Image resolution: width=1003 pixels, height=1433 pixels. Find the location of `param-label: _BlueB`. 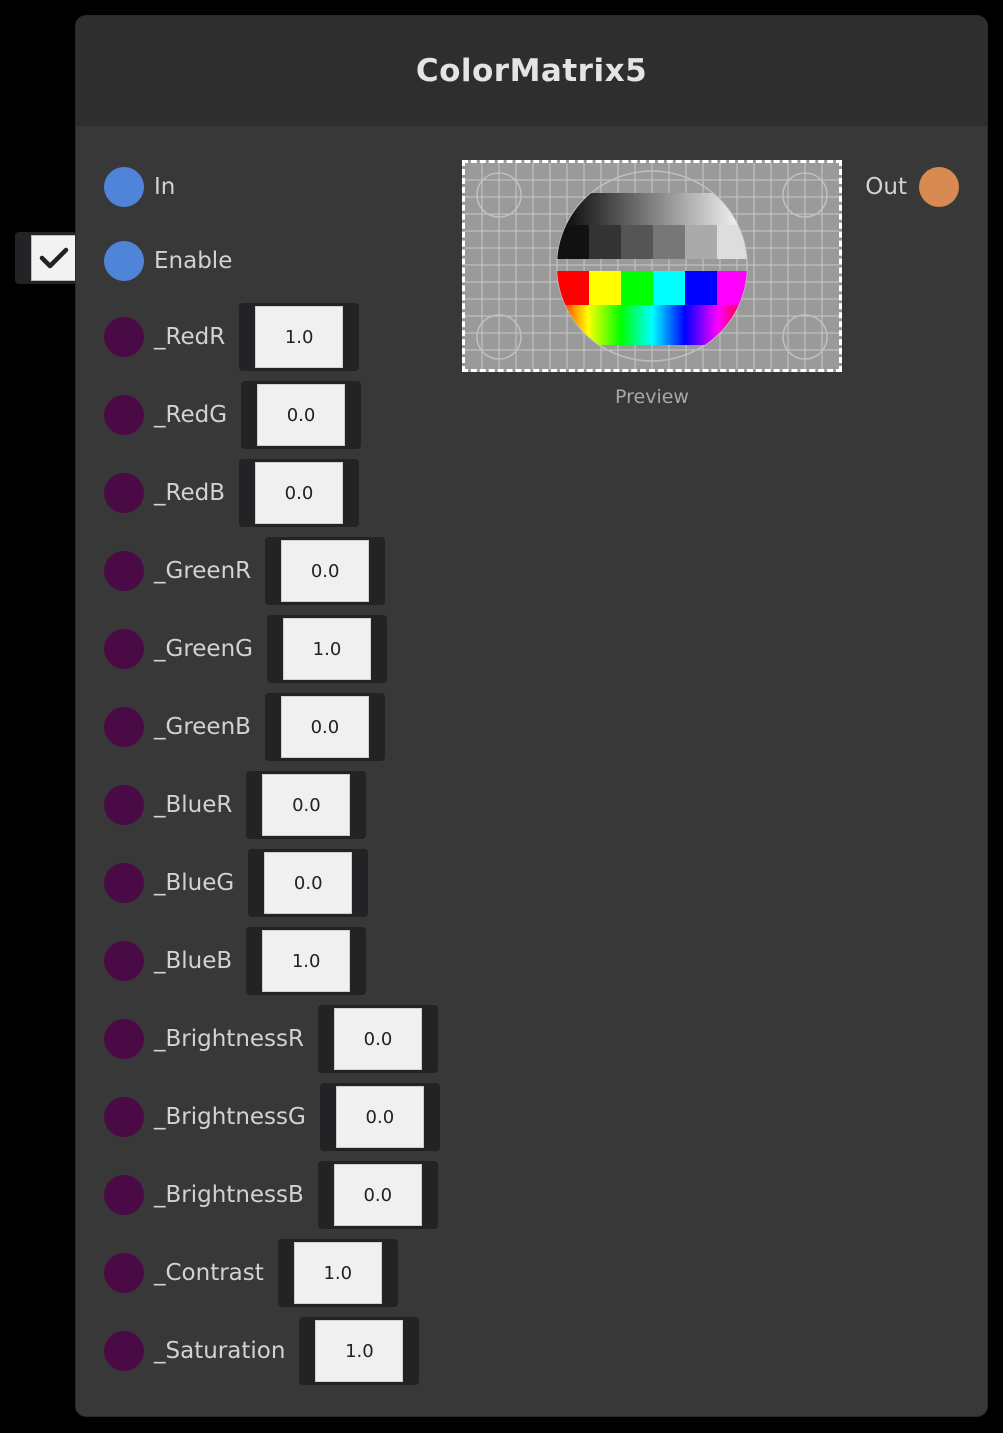

param-label: _BlueB is located at coordinates (193, 961).